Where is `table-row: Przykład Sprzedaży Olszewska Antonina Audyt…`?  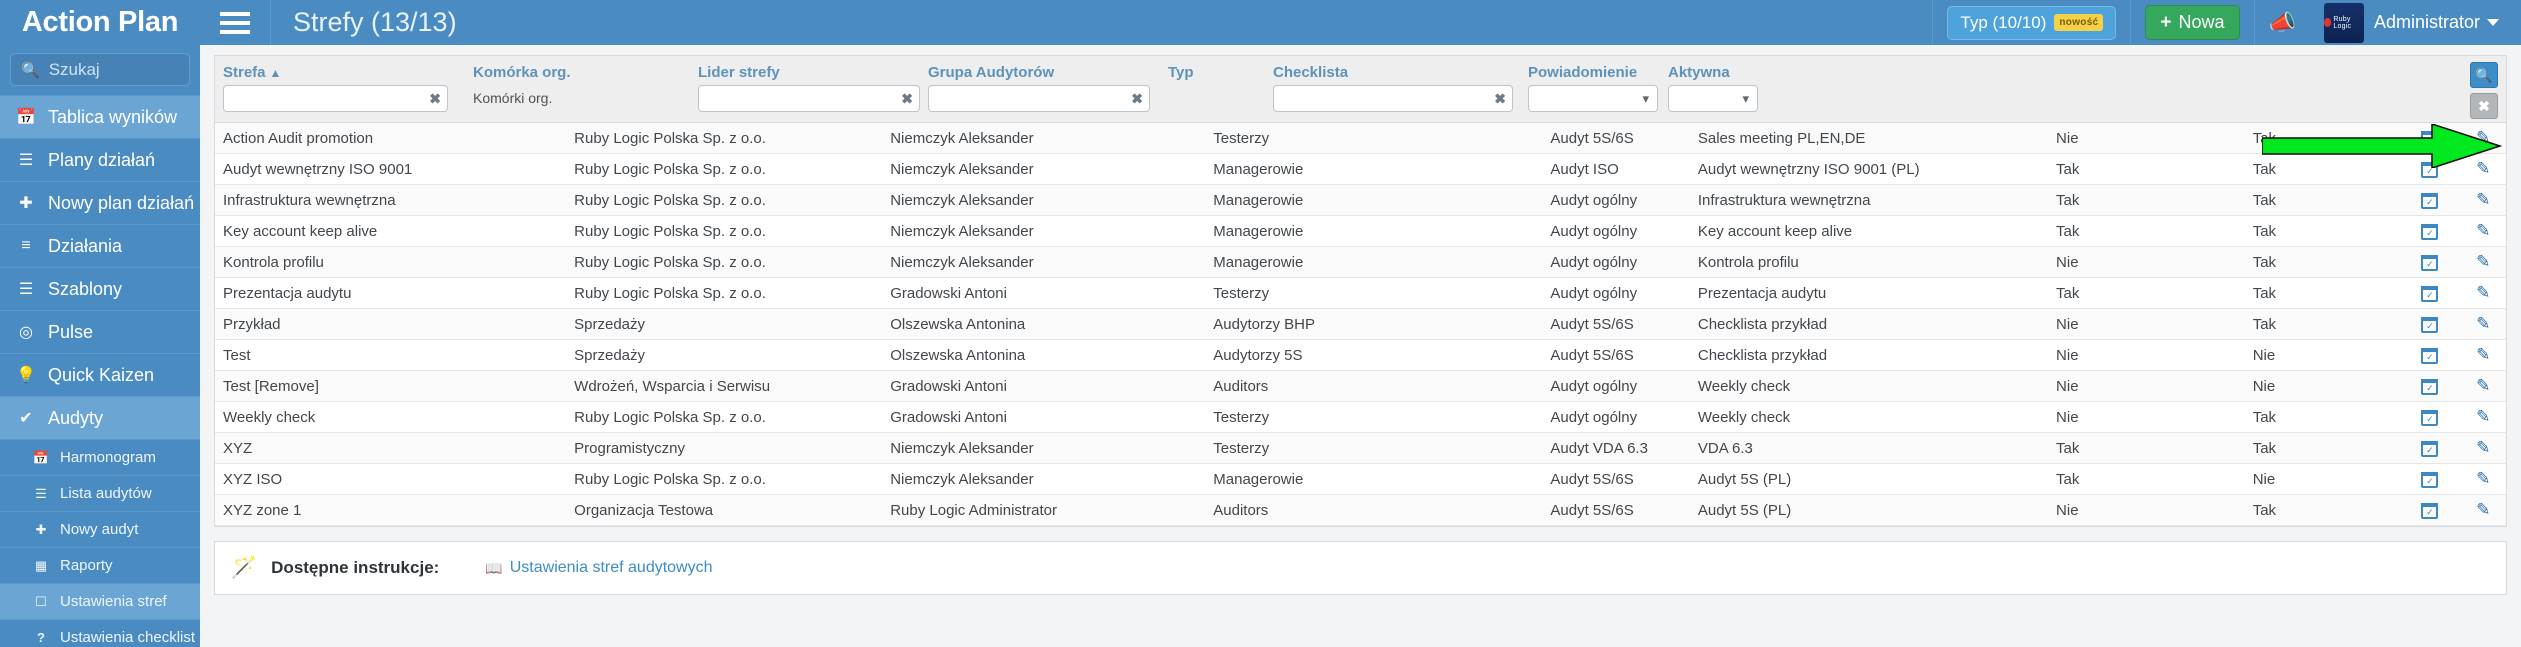 table-row: Przykład Sprzedaży Olszewska Antonina Audyt… is located at coordinates (1360, 324).